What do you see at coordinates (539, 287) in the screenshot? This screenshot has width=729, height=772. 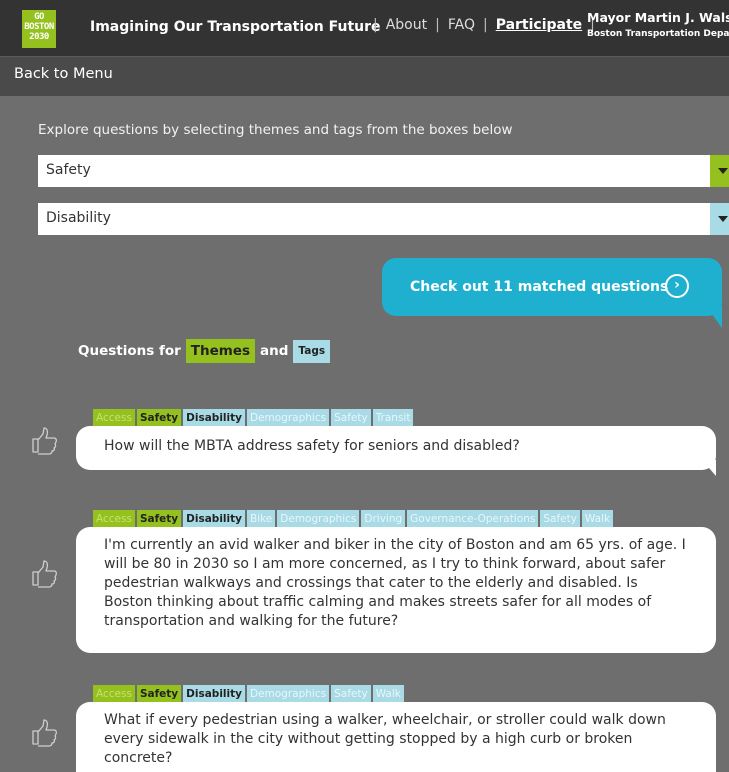 I see `matched-questions-label: Check out 11 matched questions` at bounding box center [539, 287].